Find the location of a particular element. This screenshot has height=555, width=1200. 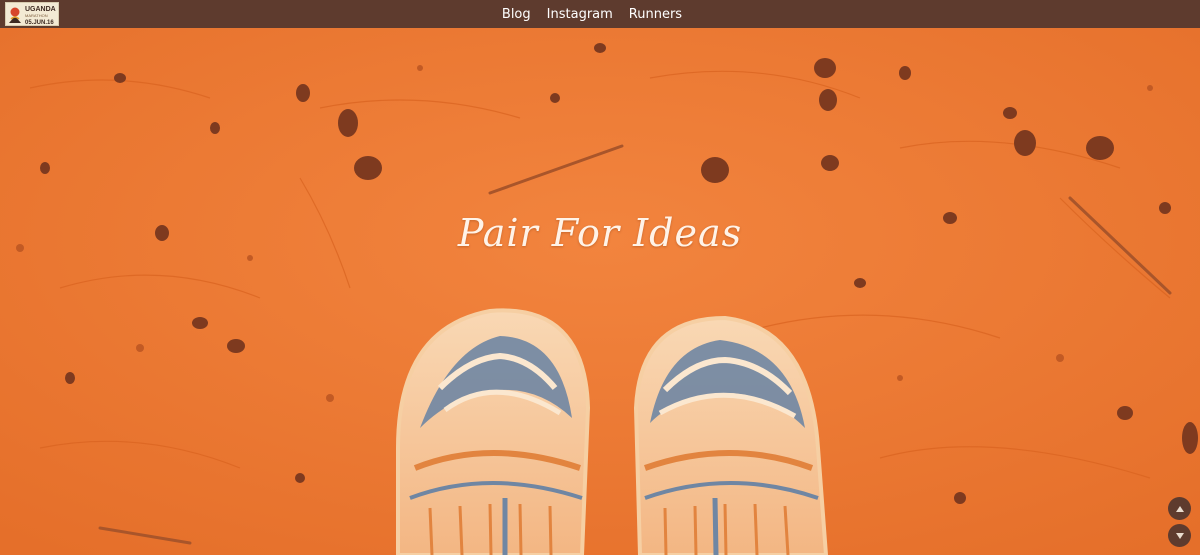

hero-title: Pair For Ideas is located at coordinates (600, 233).